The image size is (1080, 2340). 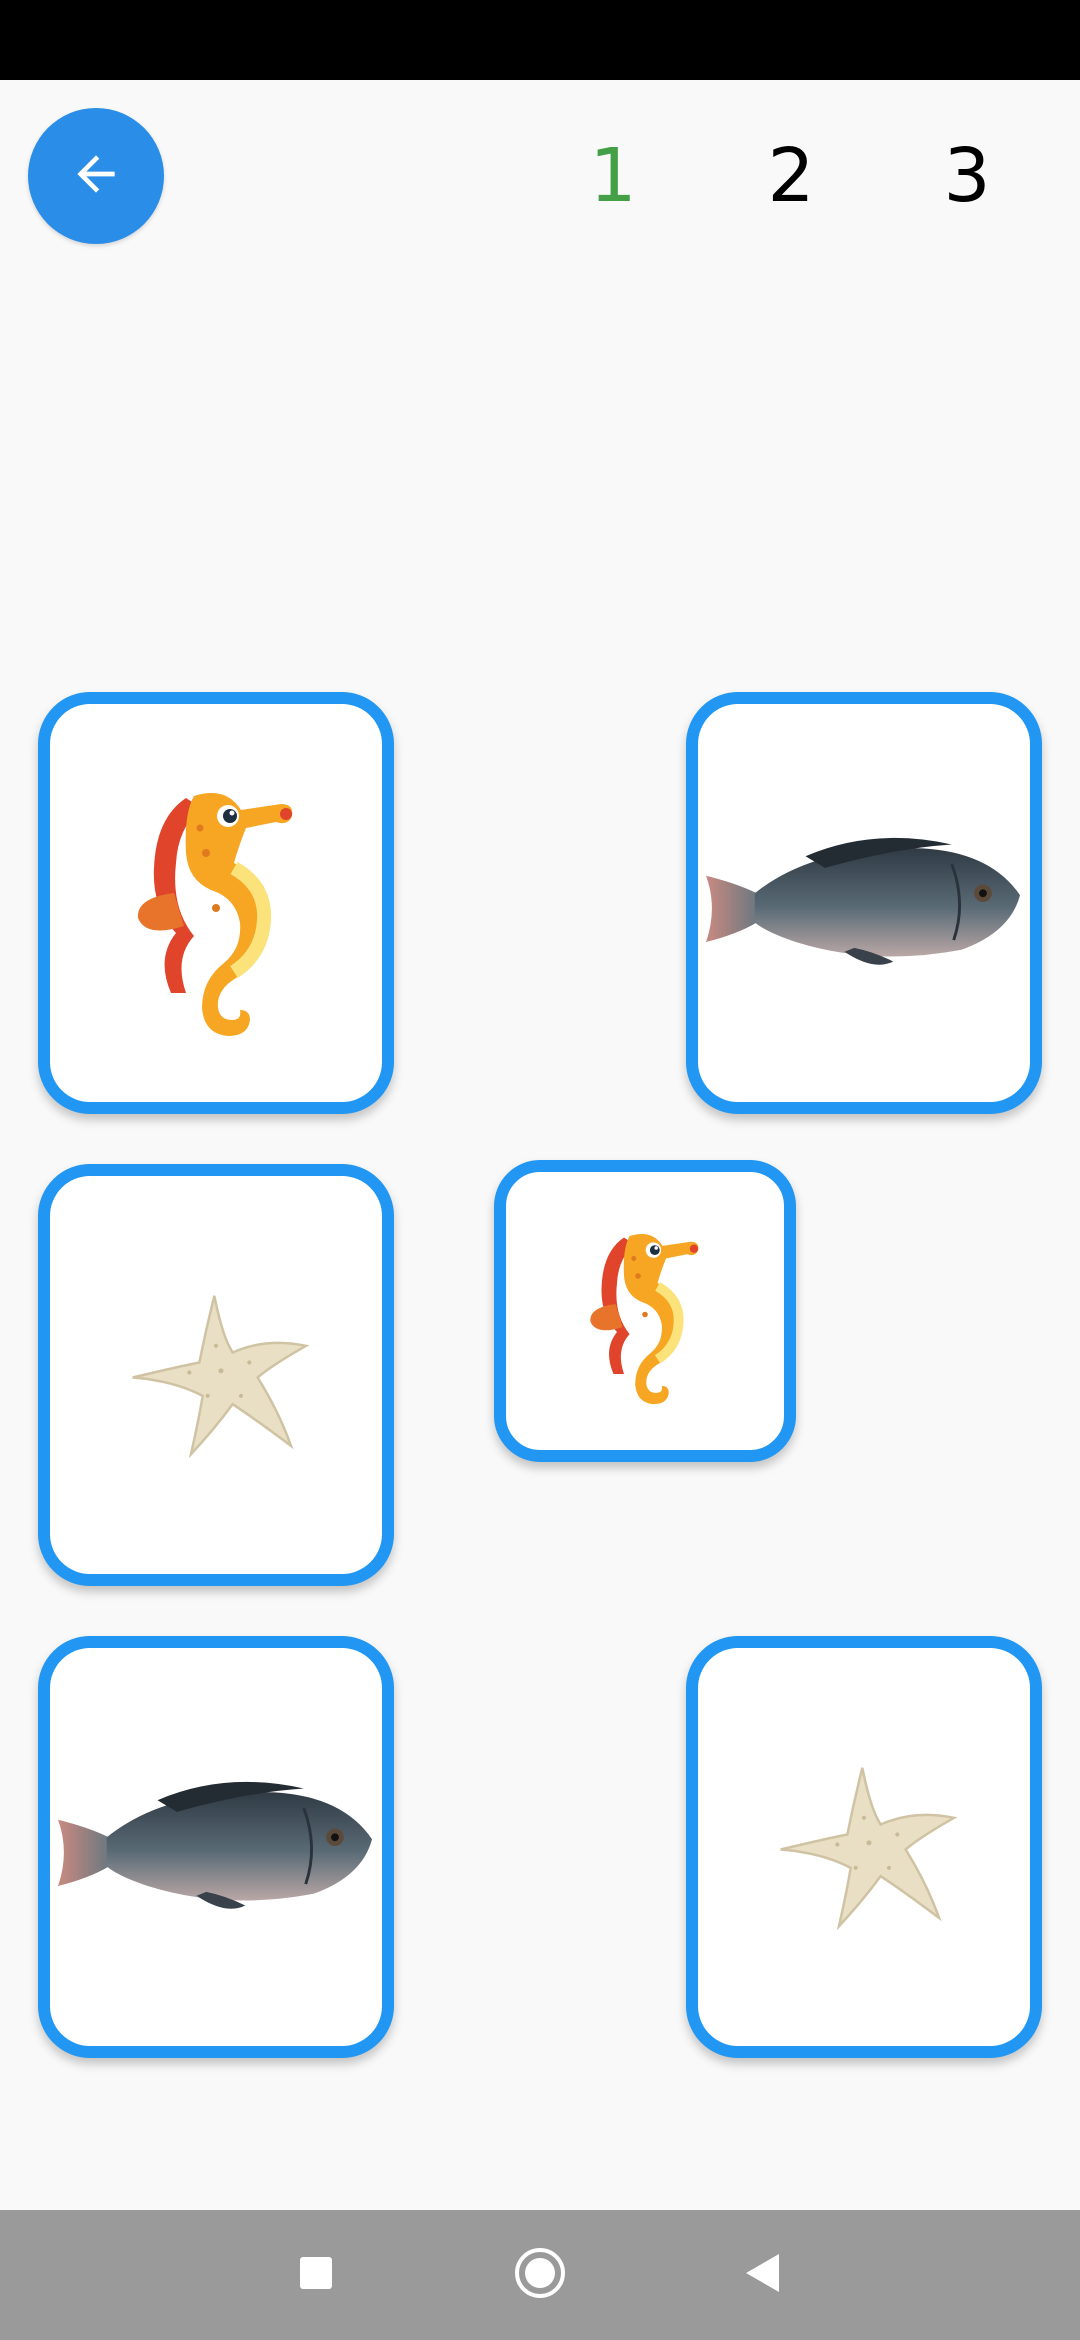 I want to click on recents-square-icon, so click(x=316, y=2275).